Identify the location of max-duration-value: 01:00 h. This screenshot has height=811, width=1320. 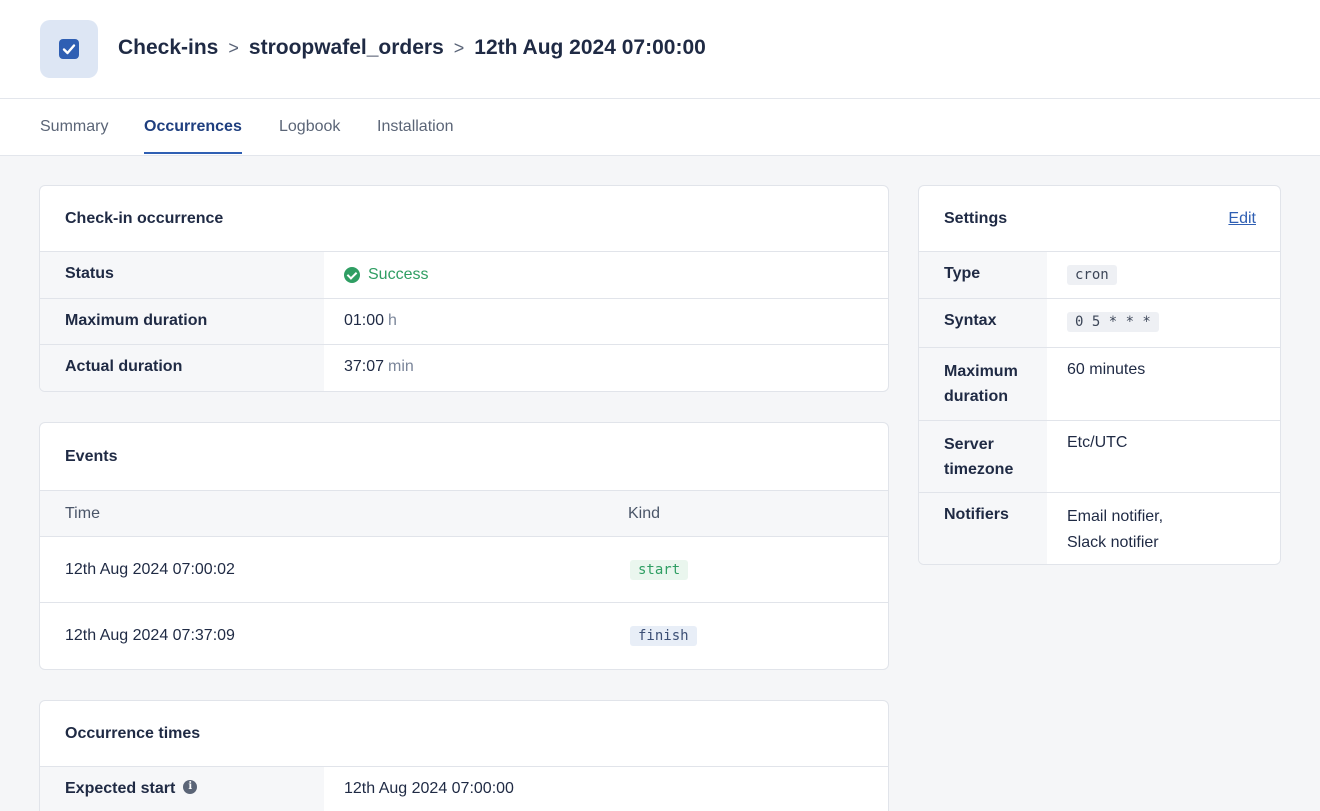
(370, 321).